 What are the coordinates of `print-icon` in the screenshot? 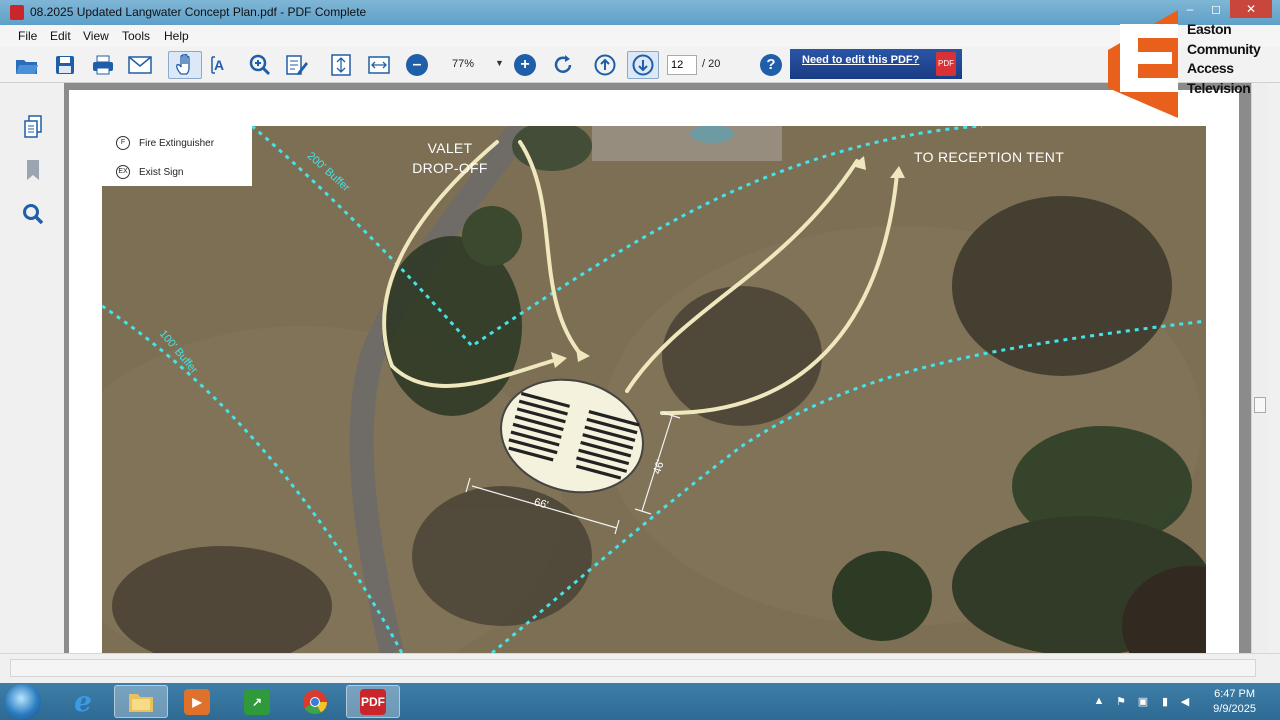 It's located at (103, 65).